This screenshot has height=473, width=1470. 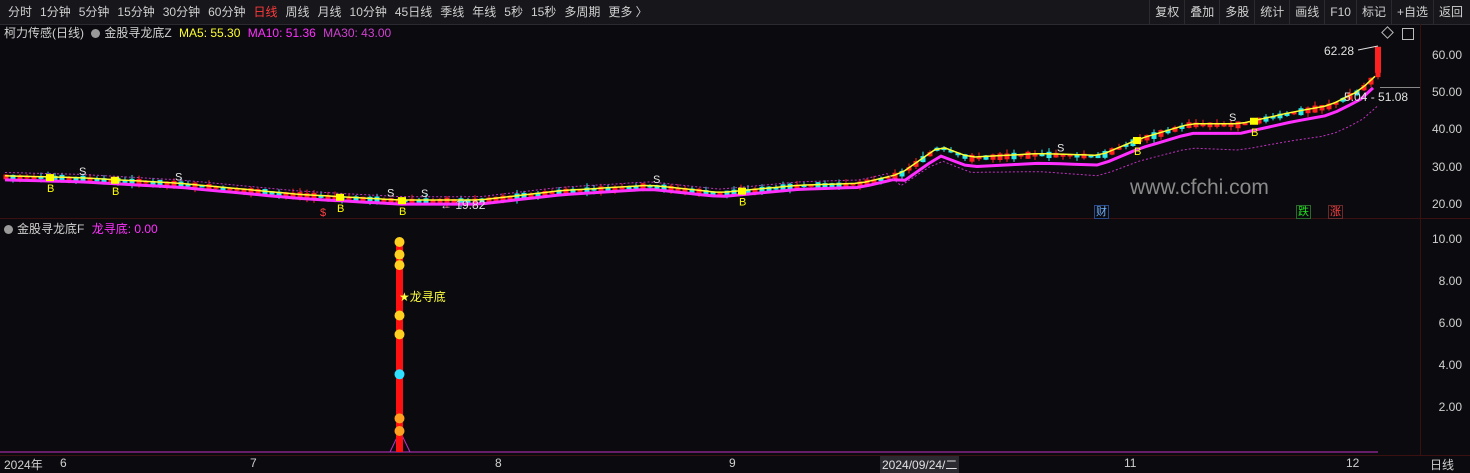 I want to click on sub-y-tick-2: 2.00, so click(x=1450, y=407).